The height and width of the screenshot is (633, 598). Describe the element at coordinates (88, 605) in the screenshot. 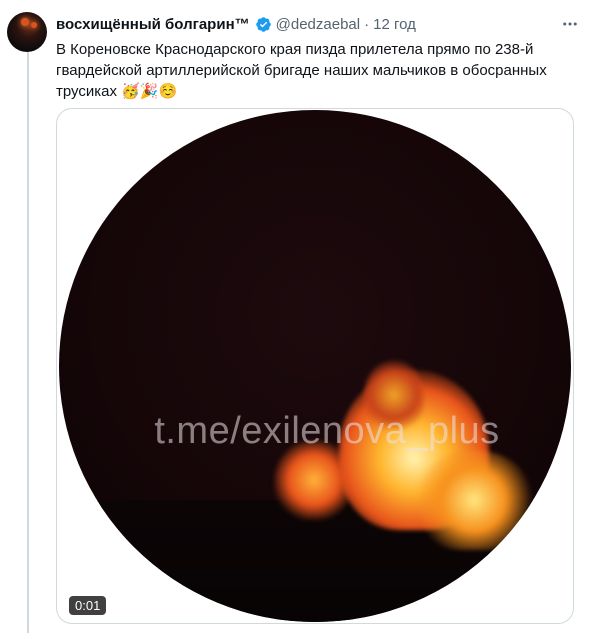

I see `video-duration-badge: 0:01` at that location.